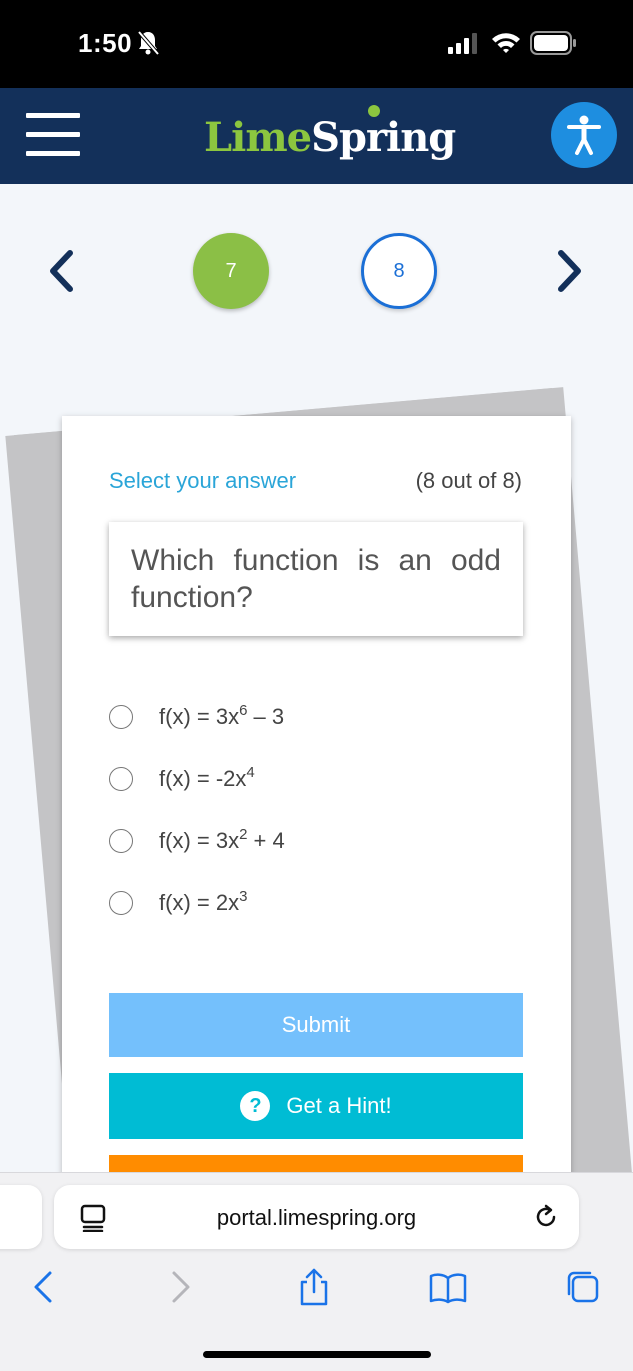  I want to click on bell-muted-icon, so click(148, 43).